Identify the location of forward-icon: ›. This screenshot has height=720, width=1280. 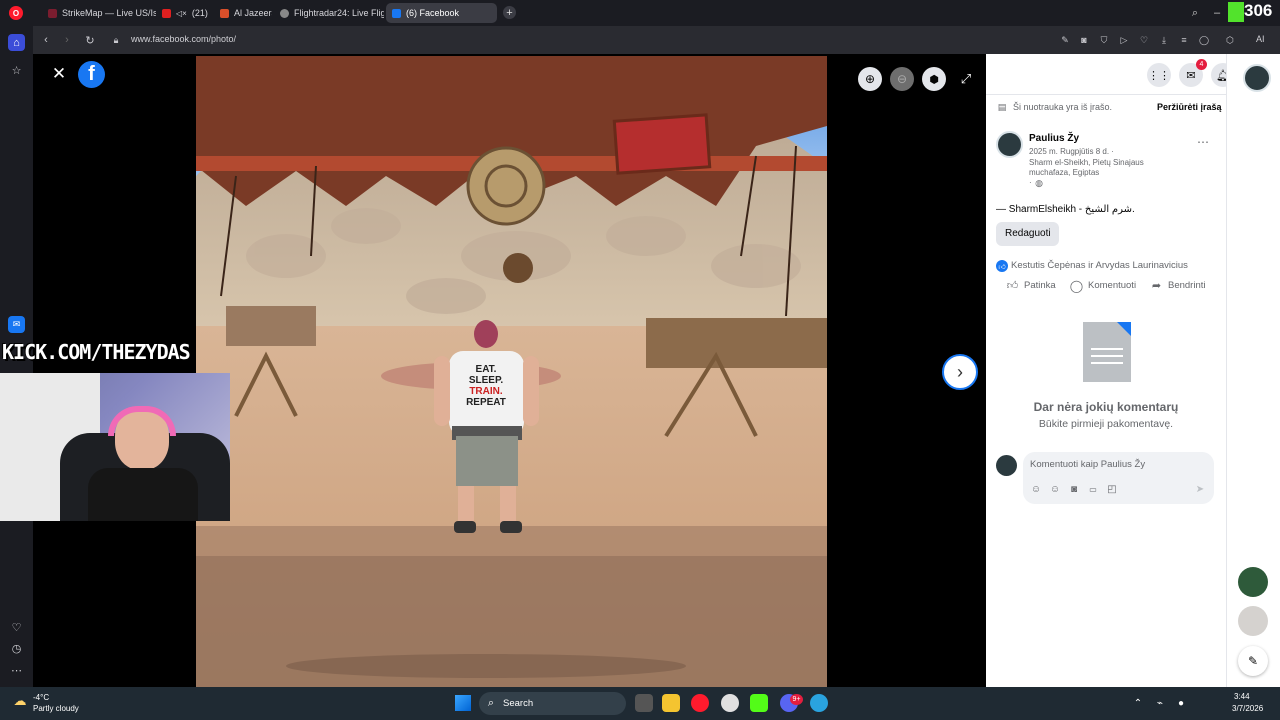
(67, 40).